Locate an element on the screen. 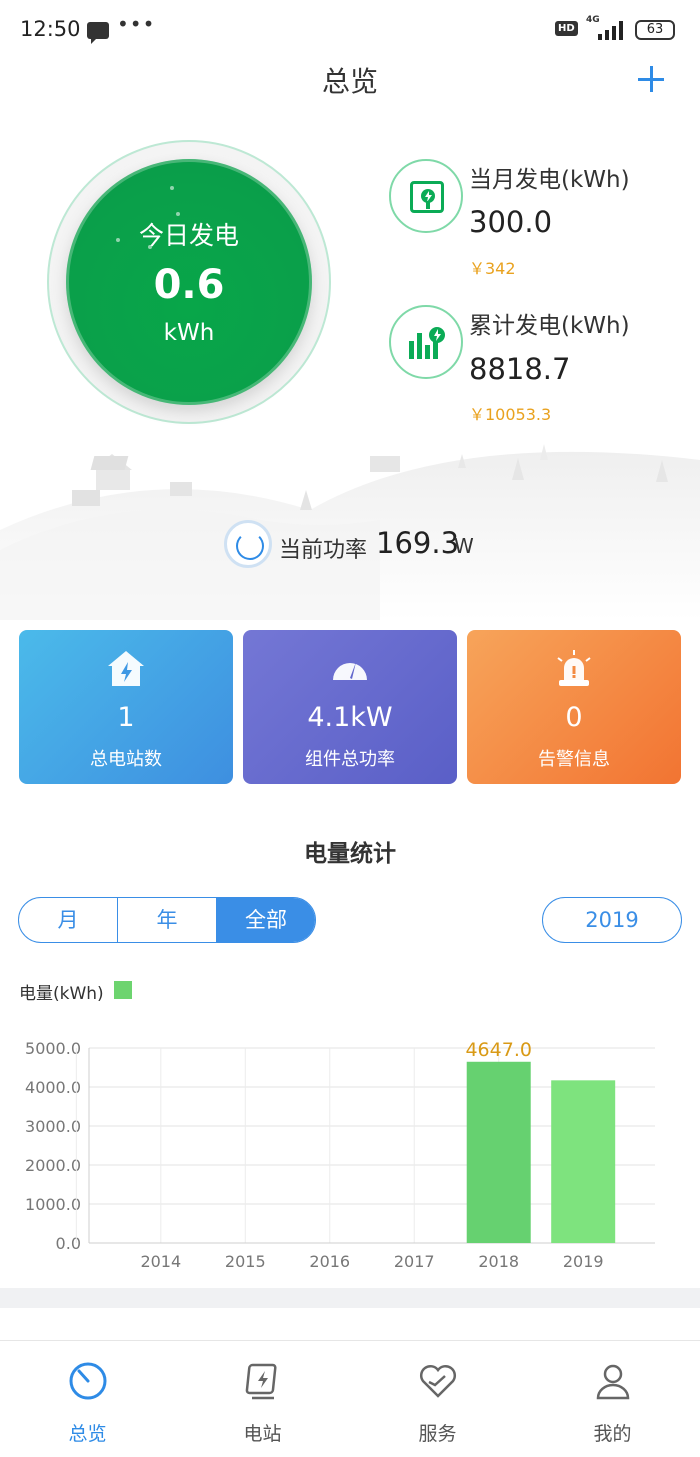 The image size is (700, 1457). nav-service-label: 服务 is located at coordinates (437, 1434).